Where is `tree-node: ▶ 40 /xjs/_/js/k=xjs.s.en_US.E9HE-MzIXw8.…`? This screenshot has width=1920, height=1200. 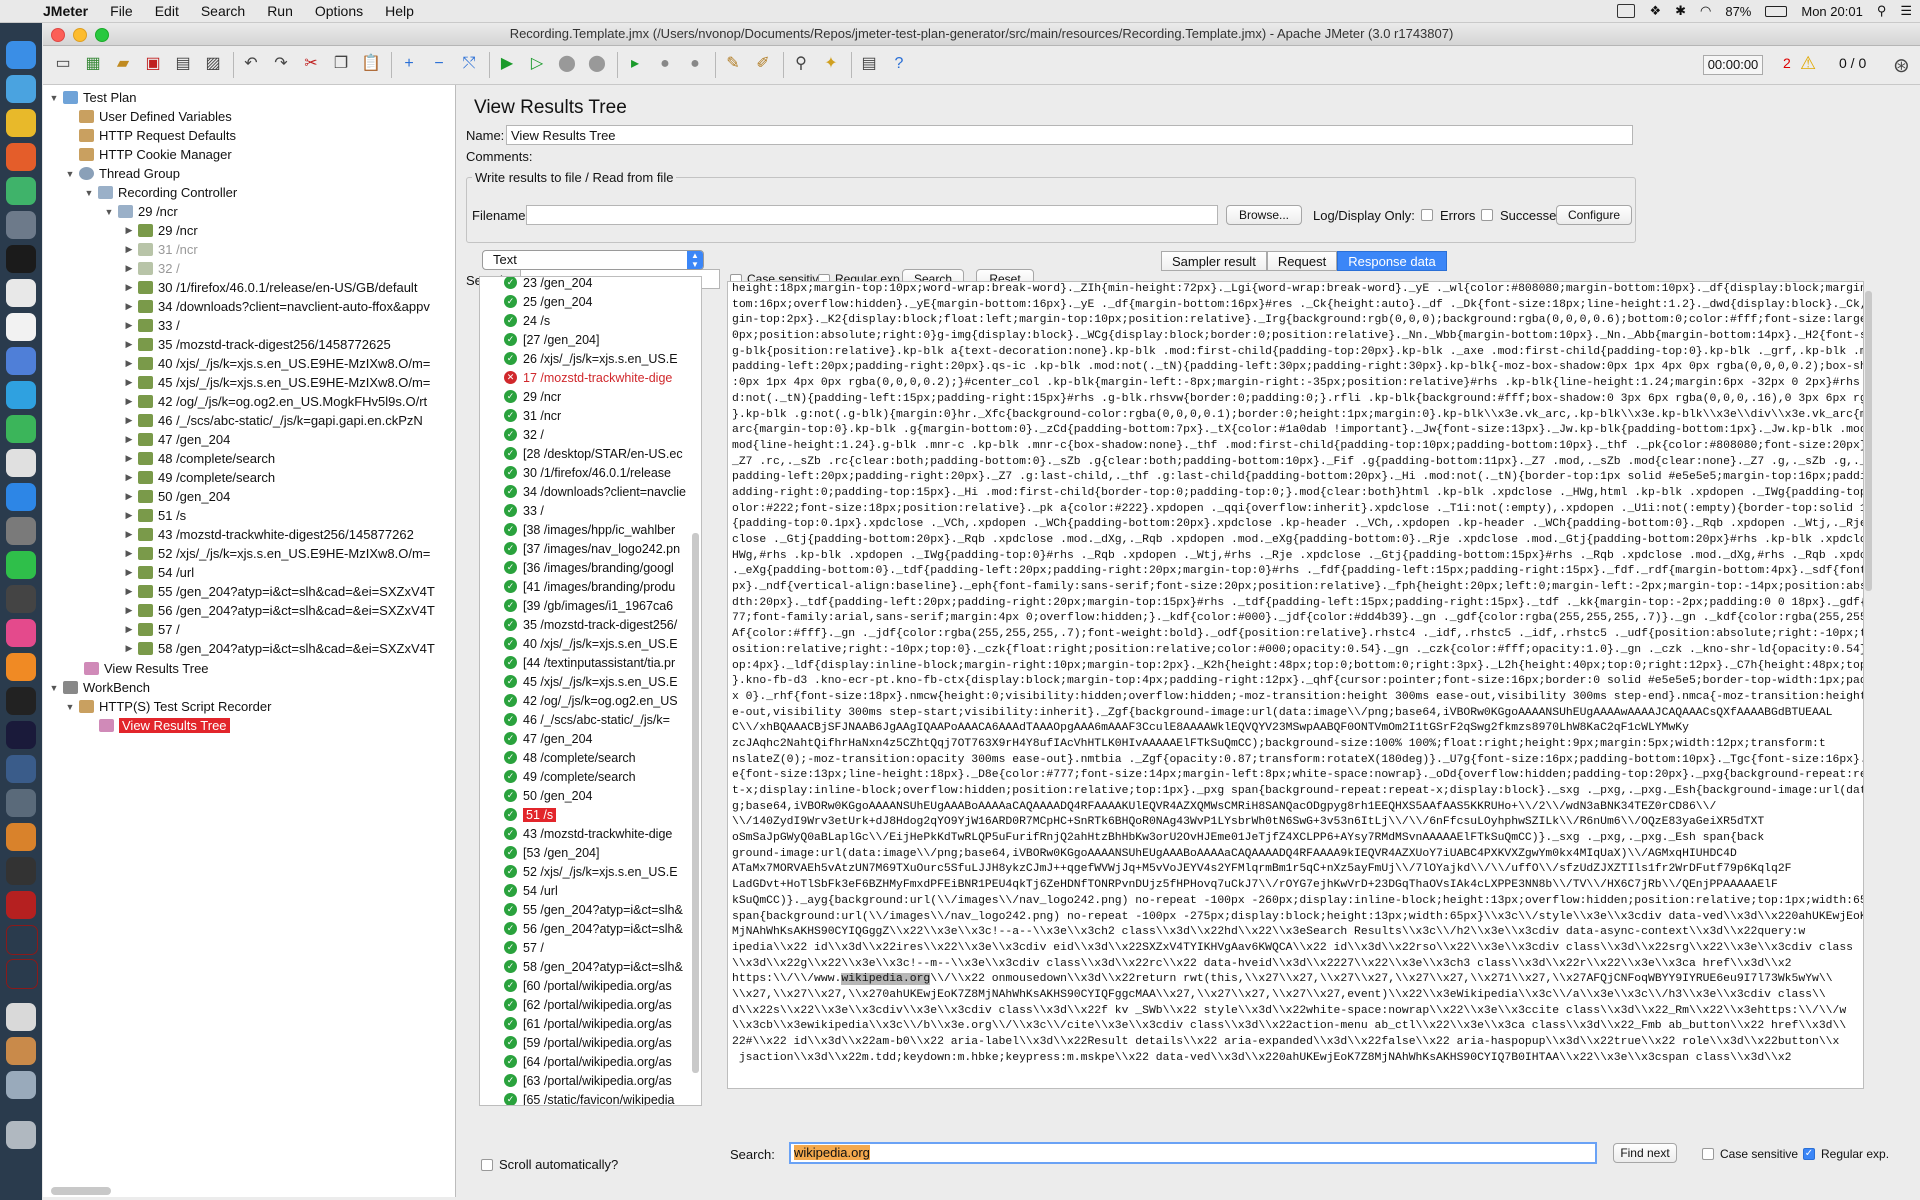 tree-node: ▶ 40 /xjs/_/js/k=xjs.s.en_US.E9HE-MzIXw8.… is located at coordinates (277, 363).